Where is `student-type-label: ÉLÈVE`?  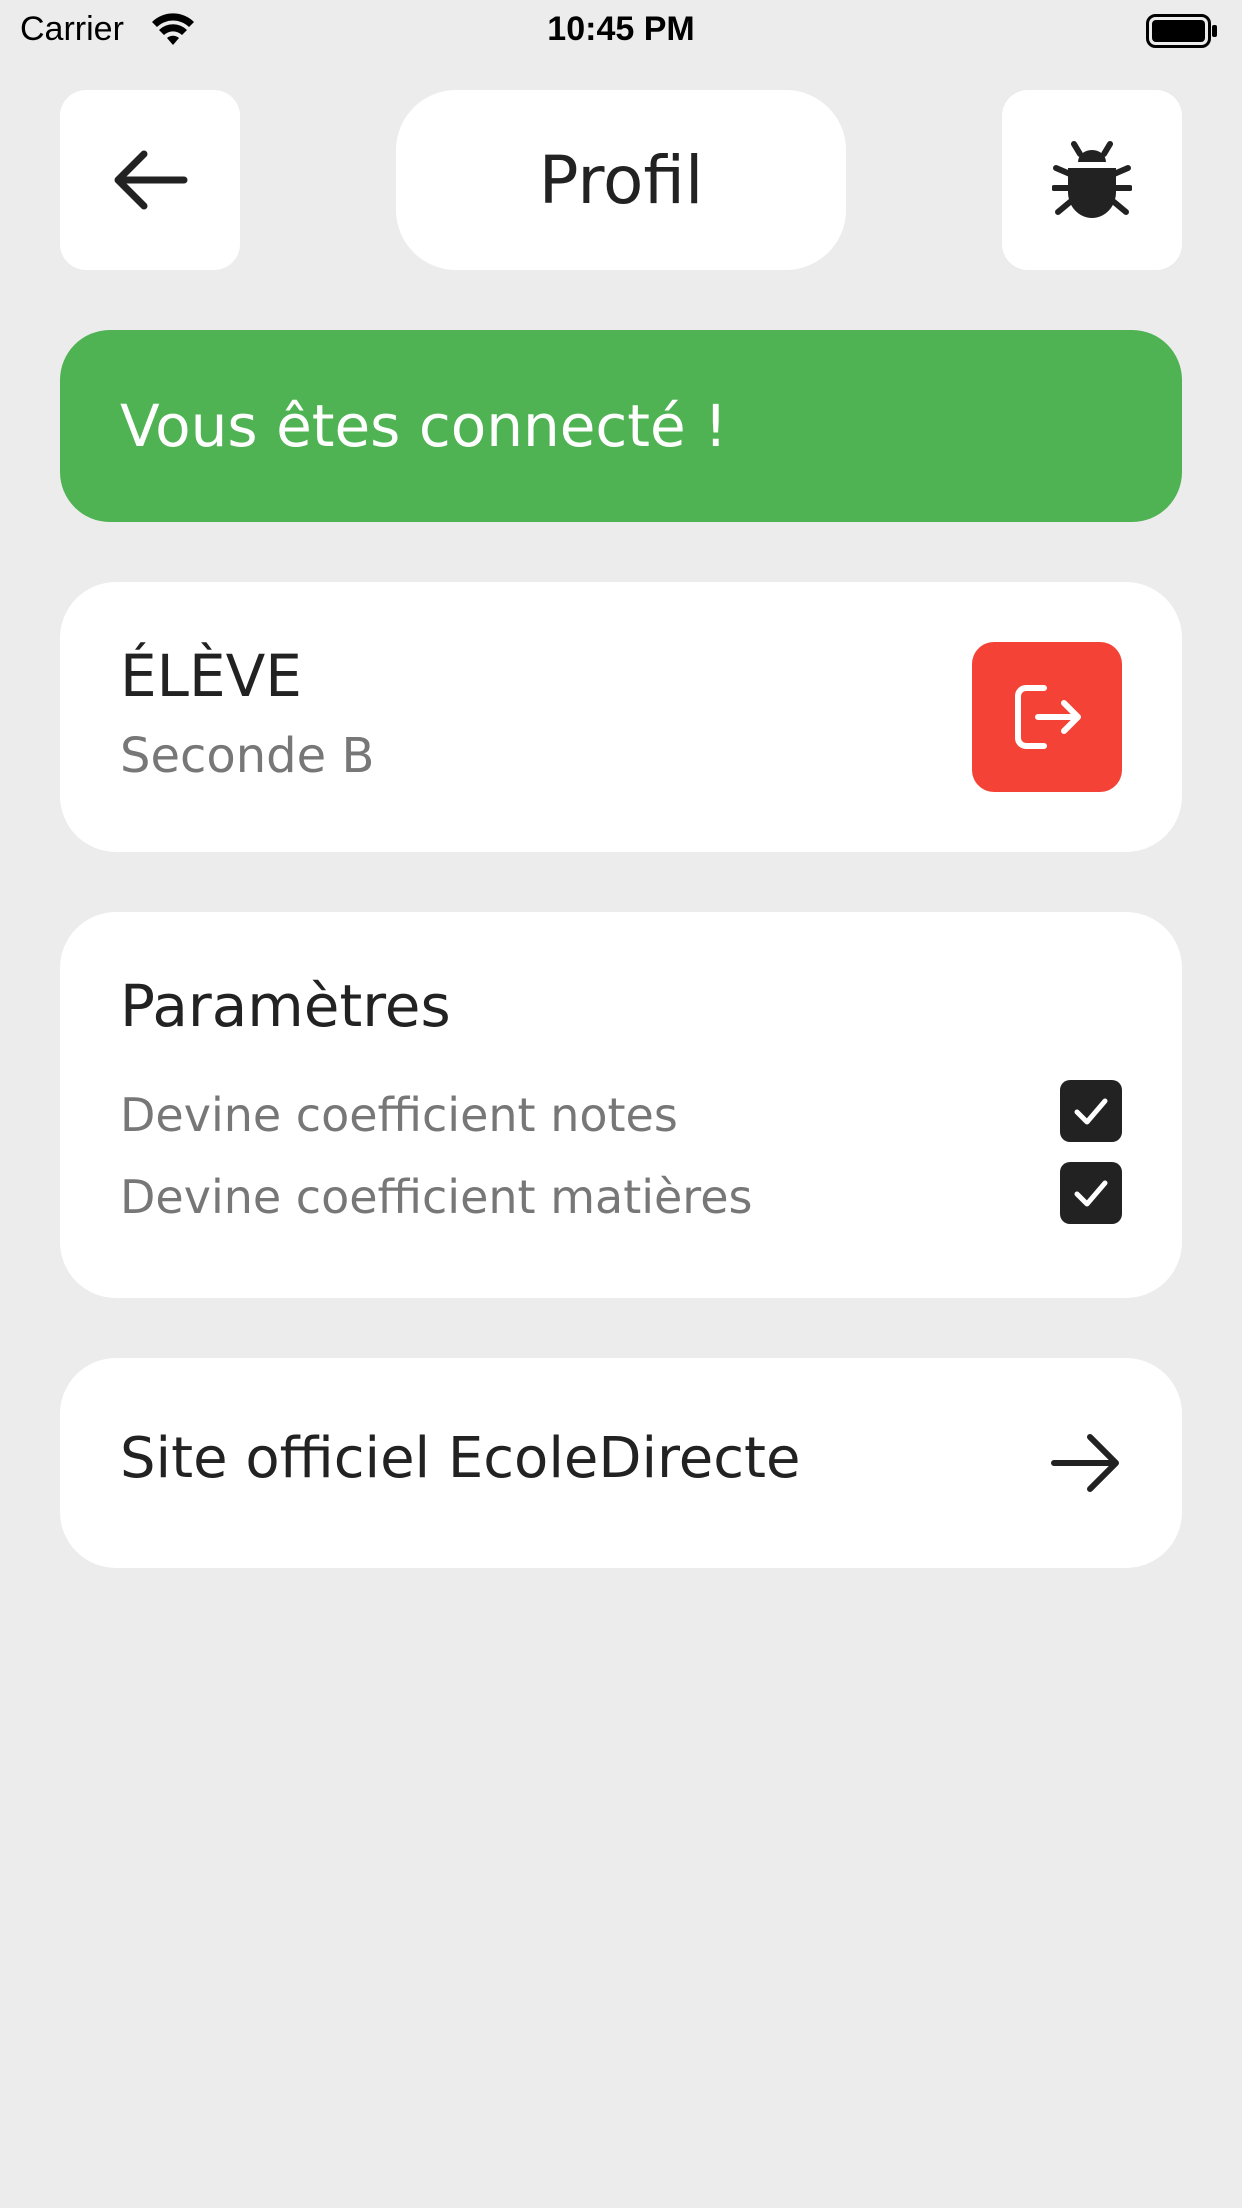 student-type-label: ÉLÈVE is located at coordinates (211, 676).